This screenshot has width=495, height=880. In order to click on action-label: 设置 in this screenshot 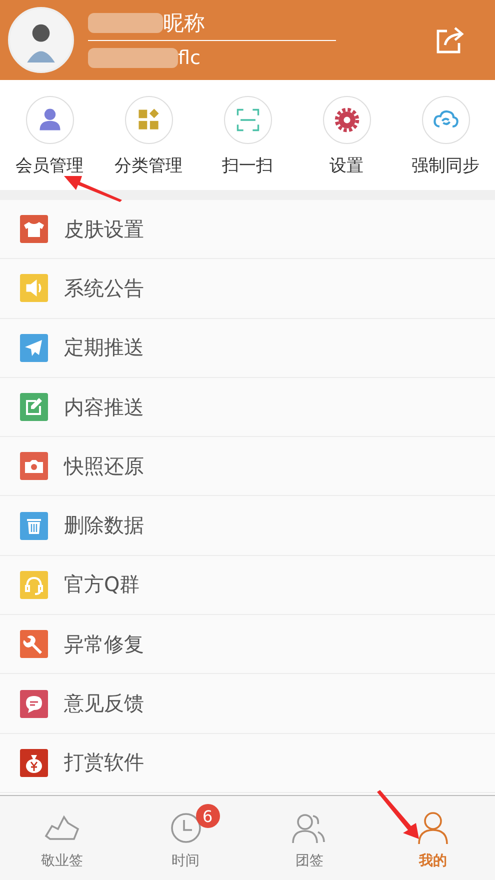, I will do `click(347, 166)`.